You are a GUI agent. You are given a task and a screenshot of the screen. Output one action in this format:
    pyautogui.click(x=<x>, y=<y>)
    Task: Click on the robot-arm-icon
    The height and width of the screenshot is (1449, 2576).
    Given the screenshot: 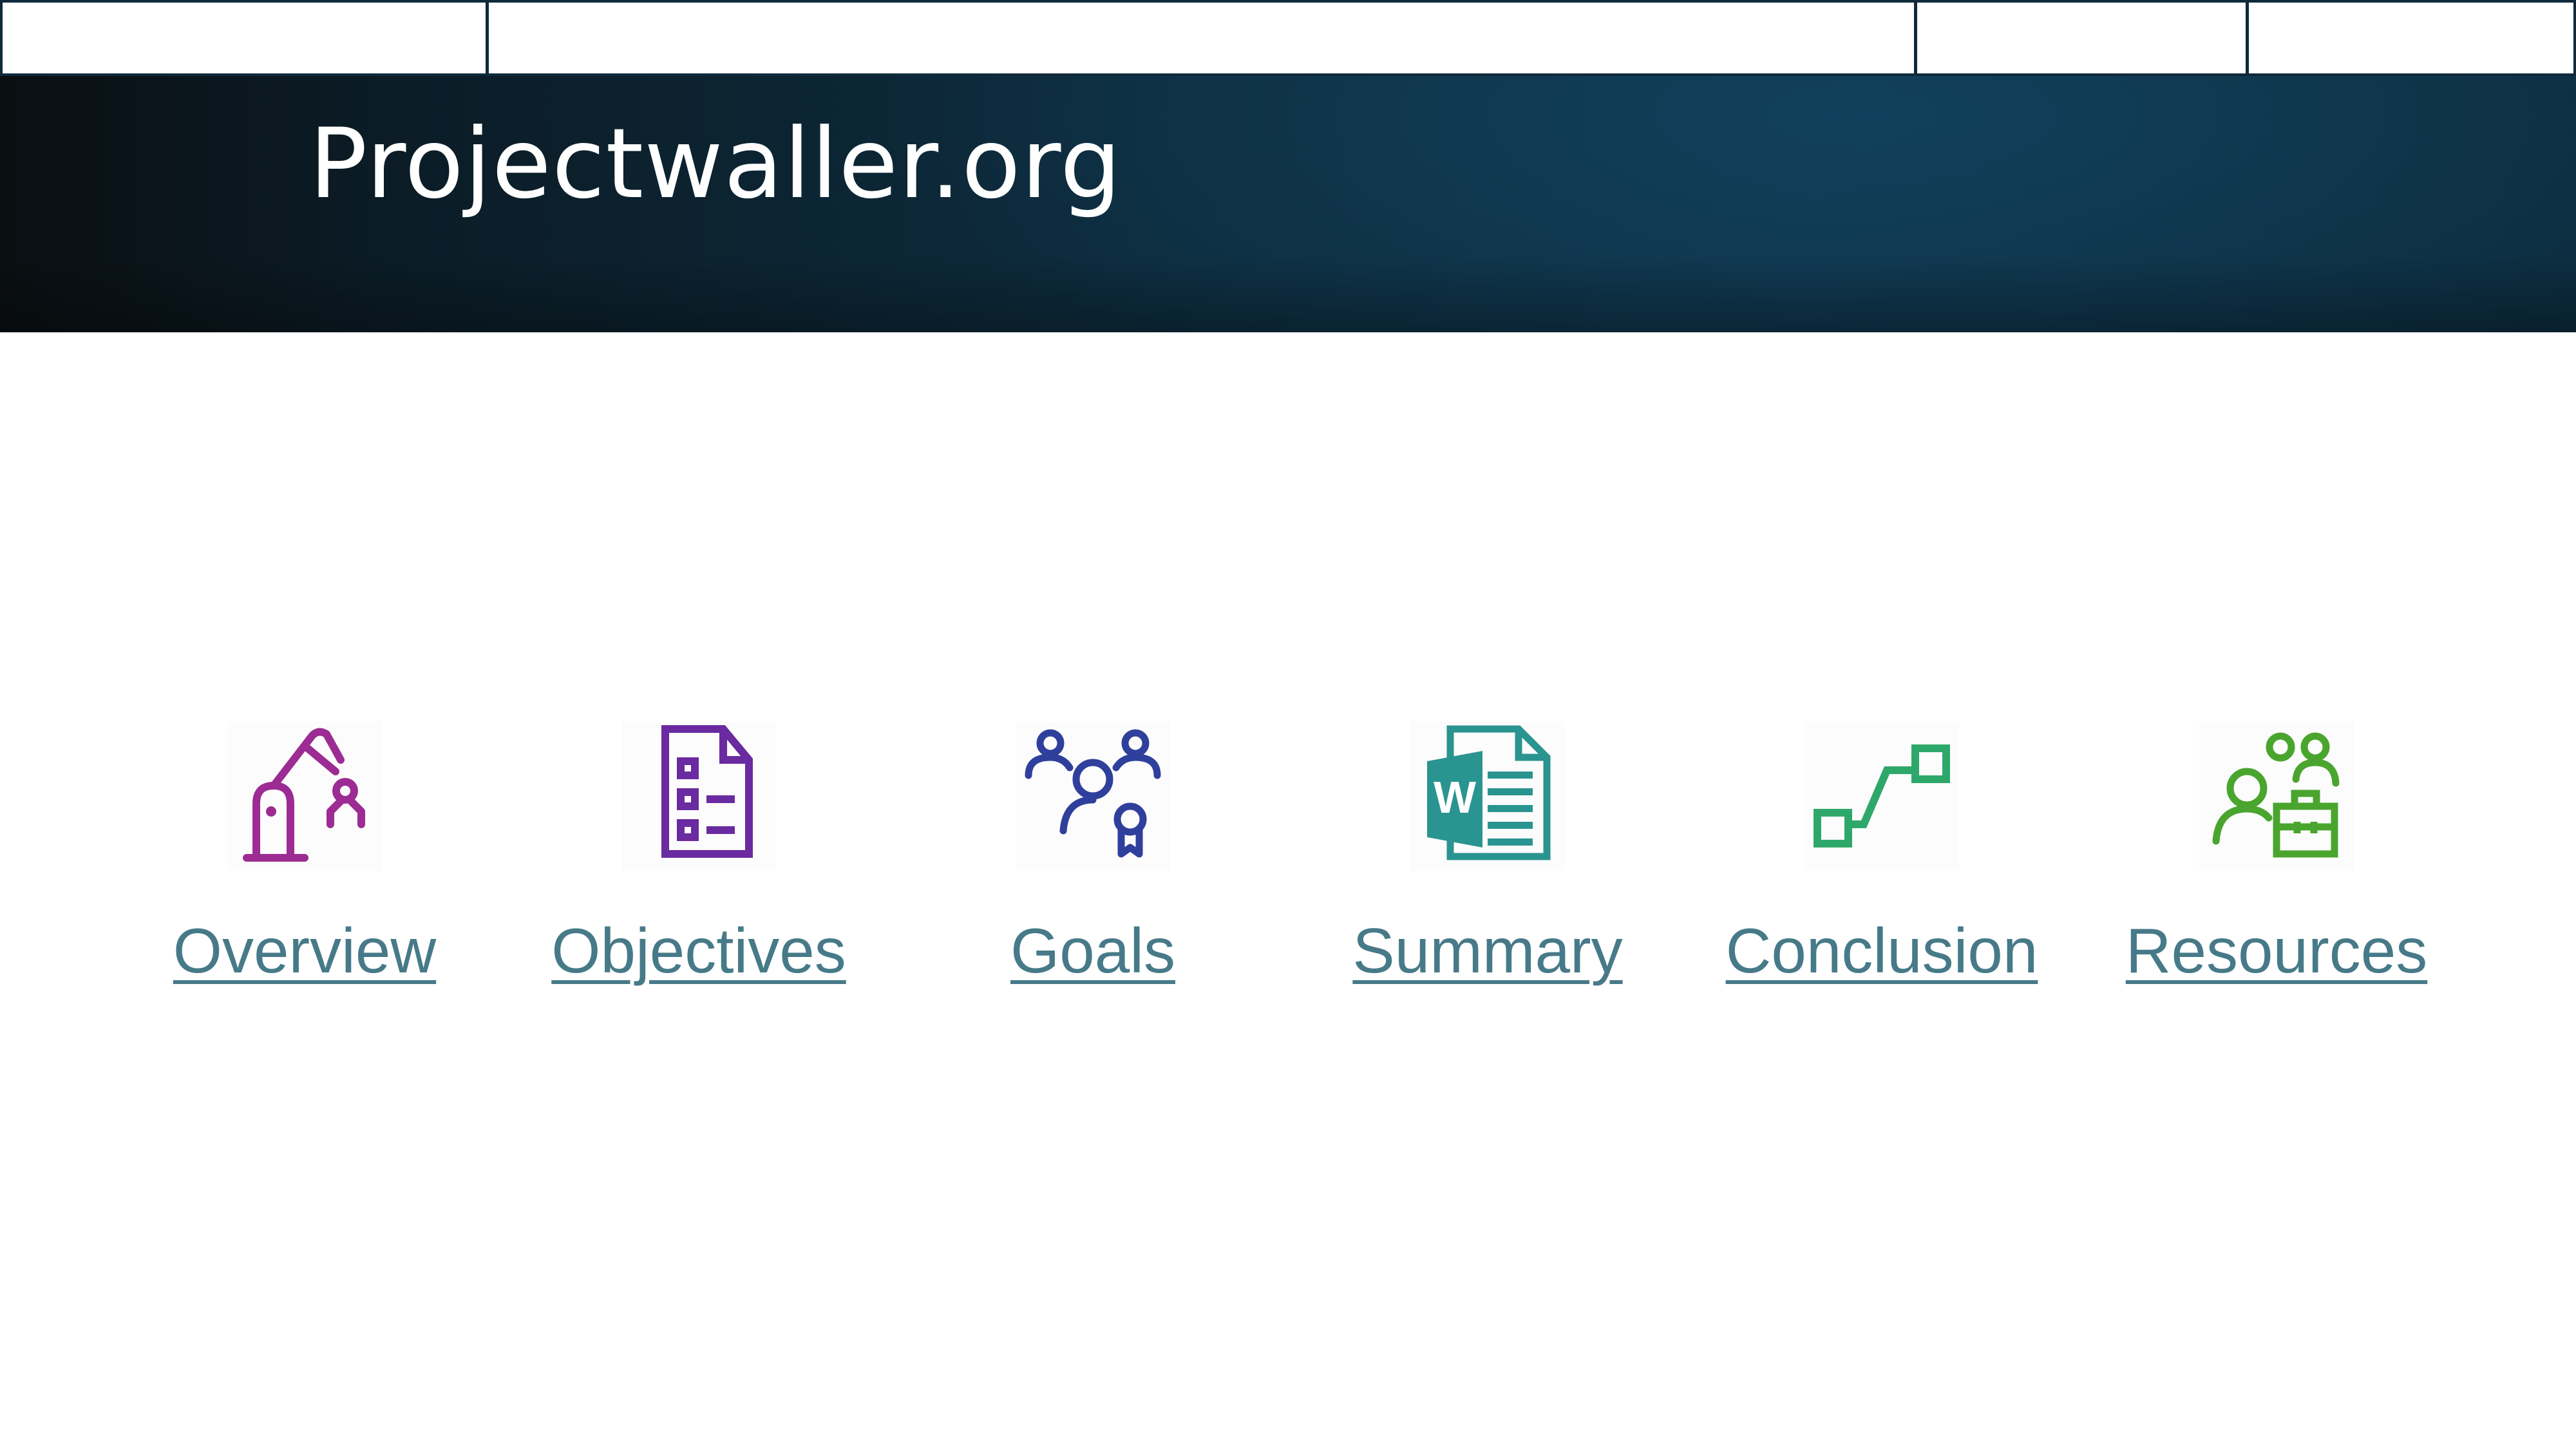 What is the action you would take?
    pyautogui.click(x=304, y=796)
    